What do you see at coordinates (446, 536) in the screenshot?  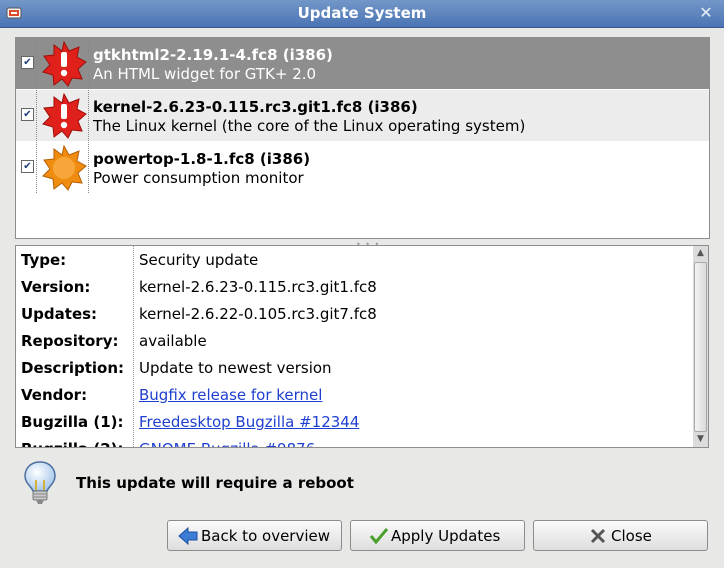 I see `button-label: Apply Updates` at bounding box center [446, 536].